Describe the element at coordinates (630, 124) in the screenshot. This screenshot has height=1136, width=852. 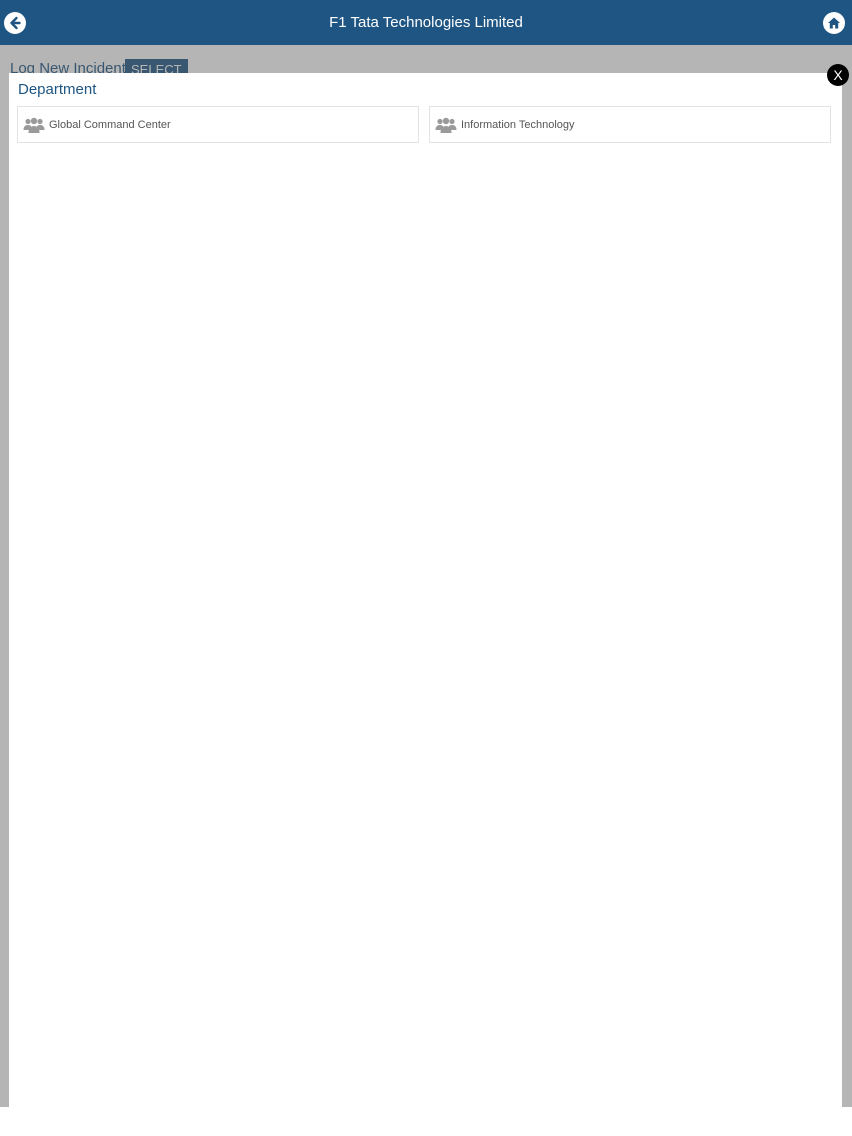
I see `department-item-information-technology: Information Technology` at that location.